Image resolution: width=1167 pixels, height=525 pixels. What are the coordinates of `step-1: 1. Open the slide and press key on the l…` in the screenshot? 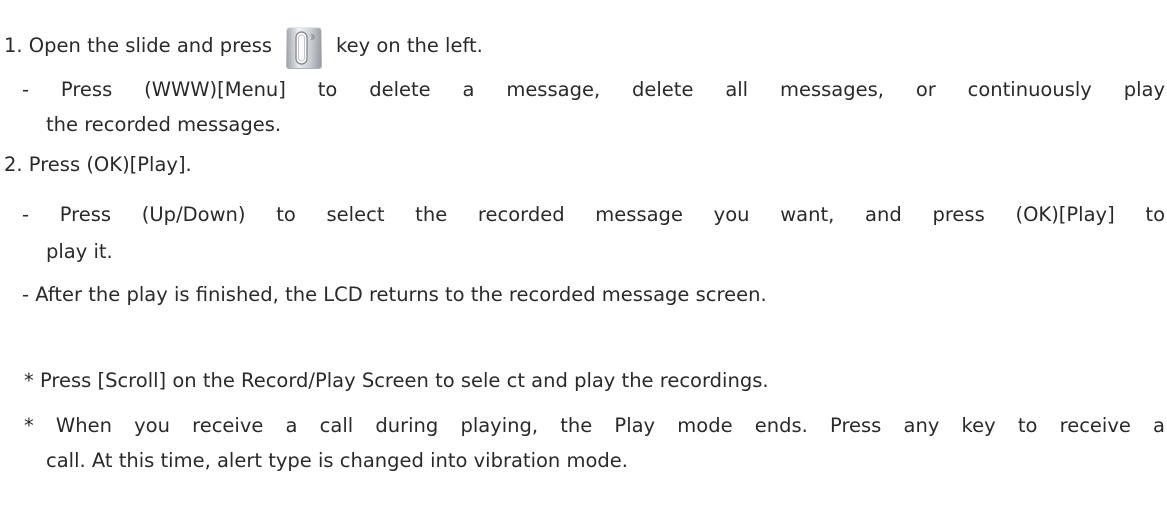 It's located at (243, 48).